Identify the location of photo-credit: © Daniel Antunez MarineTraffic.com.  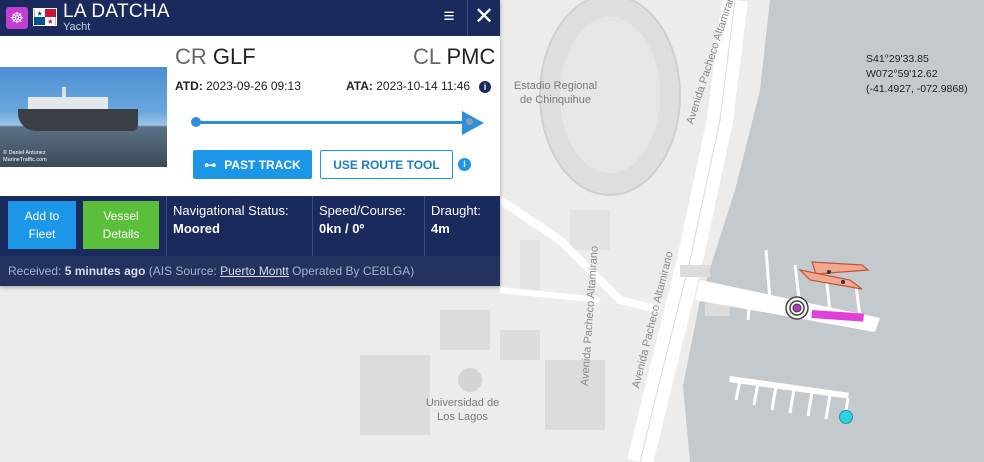
(25, 157).